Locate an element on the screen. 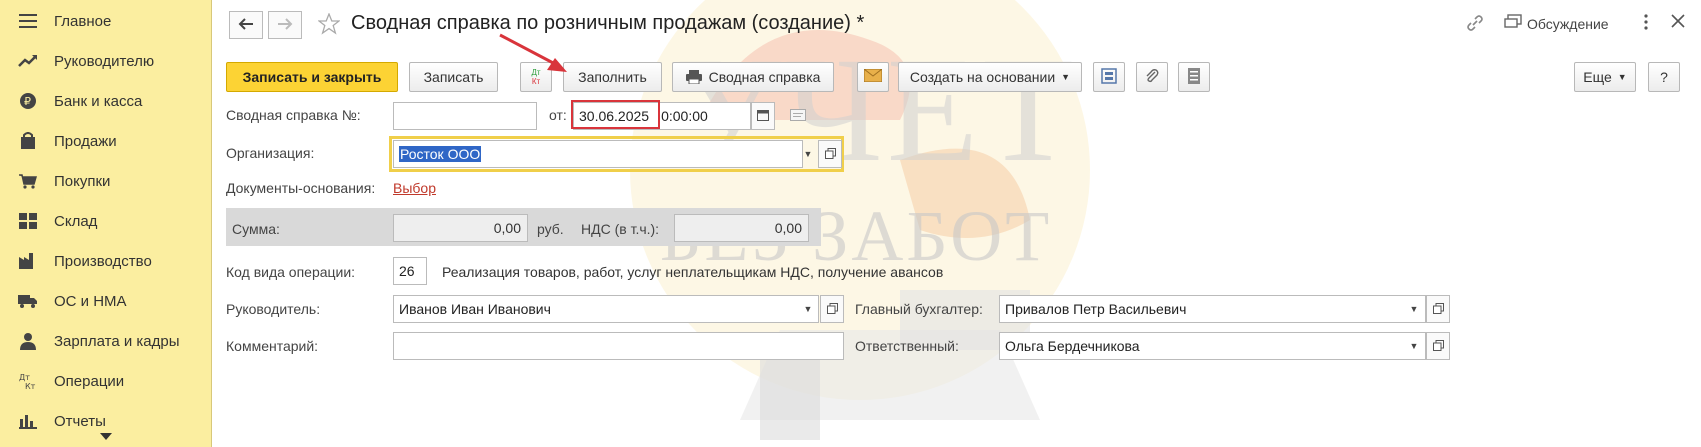 This screenshot has height=447, width=1701. attachments-button is located at coordinates (1152, 77).